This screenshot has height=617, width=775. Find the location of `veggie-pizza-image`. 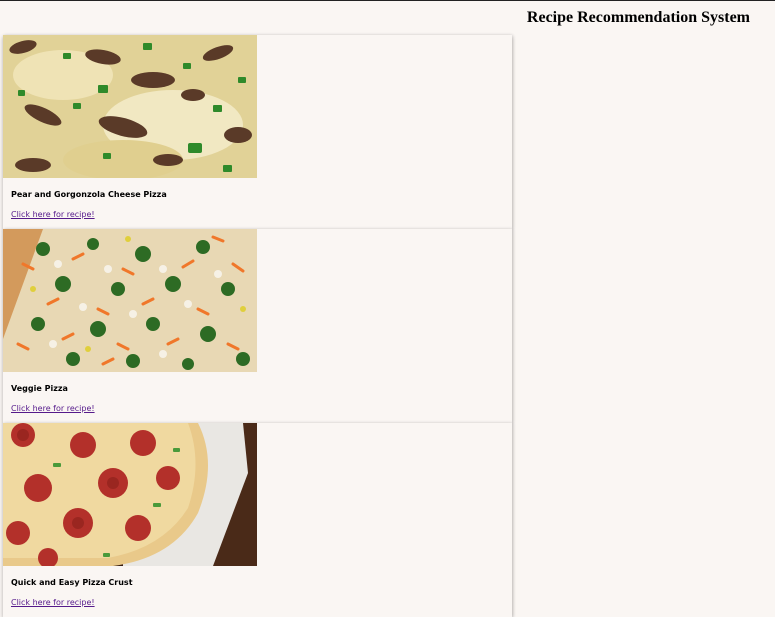

veggie-pizza-image is located at coordinates (130, 300).